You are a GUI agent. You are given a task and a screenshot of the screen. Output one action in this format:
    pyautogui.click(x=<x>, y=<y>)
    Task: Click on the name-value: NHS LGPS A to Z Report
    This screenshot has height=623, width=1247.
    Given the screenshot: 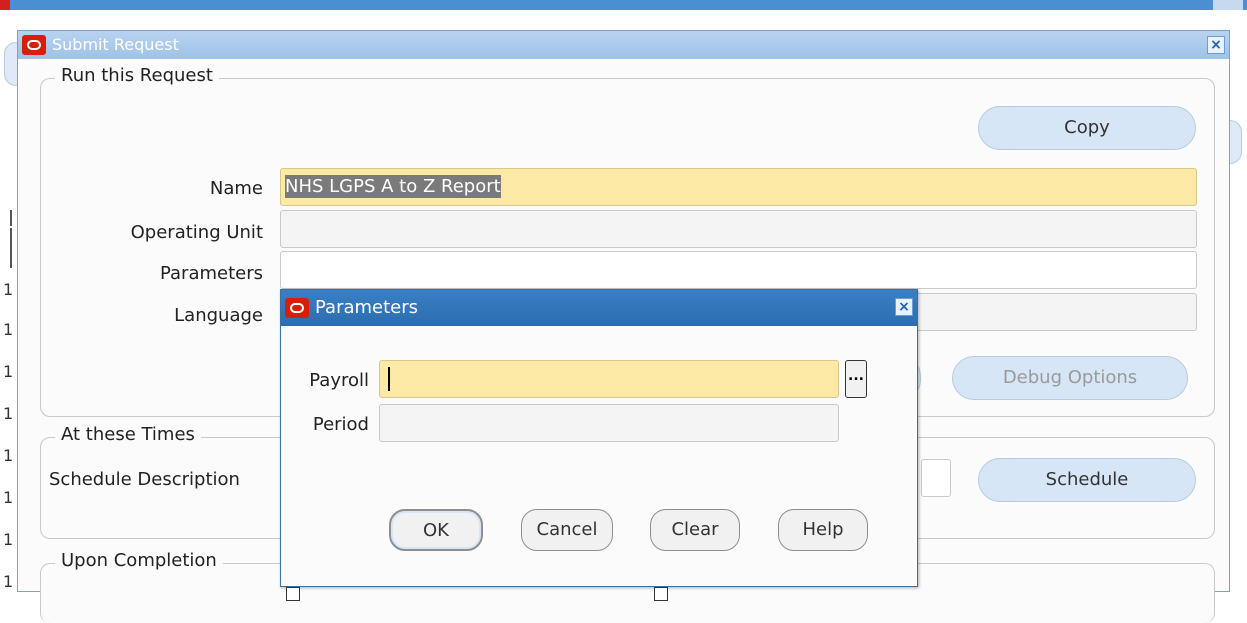 What is the action you would take?
    pyautogui.click(x=393, y=186)
    